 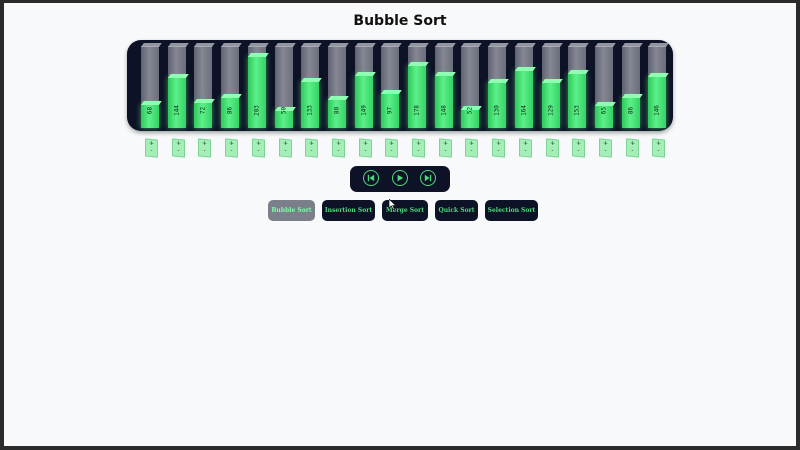 What do you see at coordinates (657, 110) in the screenshot?
I see `bar-value-label: 146` at bounding box center [657, 110].